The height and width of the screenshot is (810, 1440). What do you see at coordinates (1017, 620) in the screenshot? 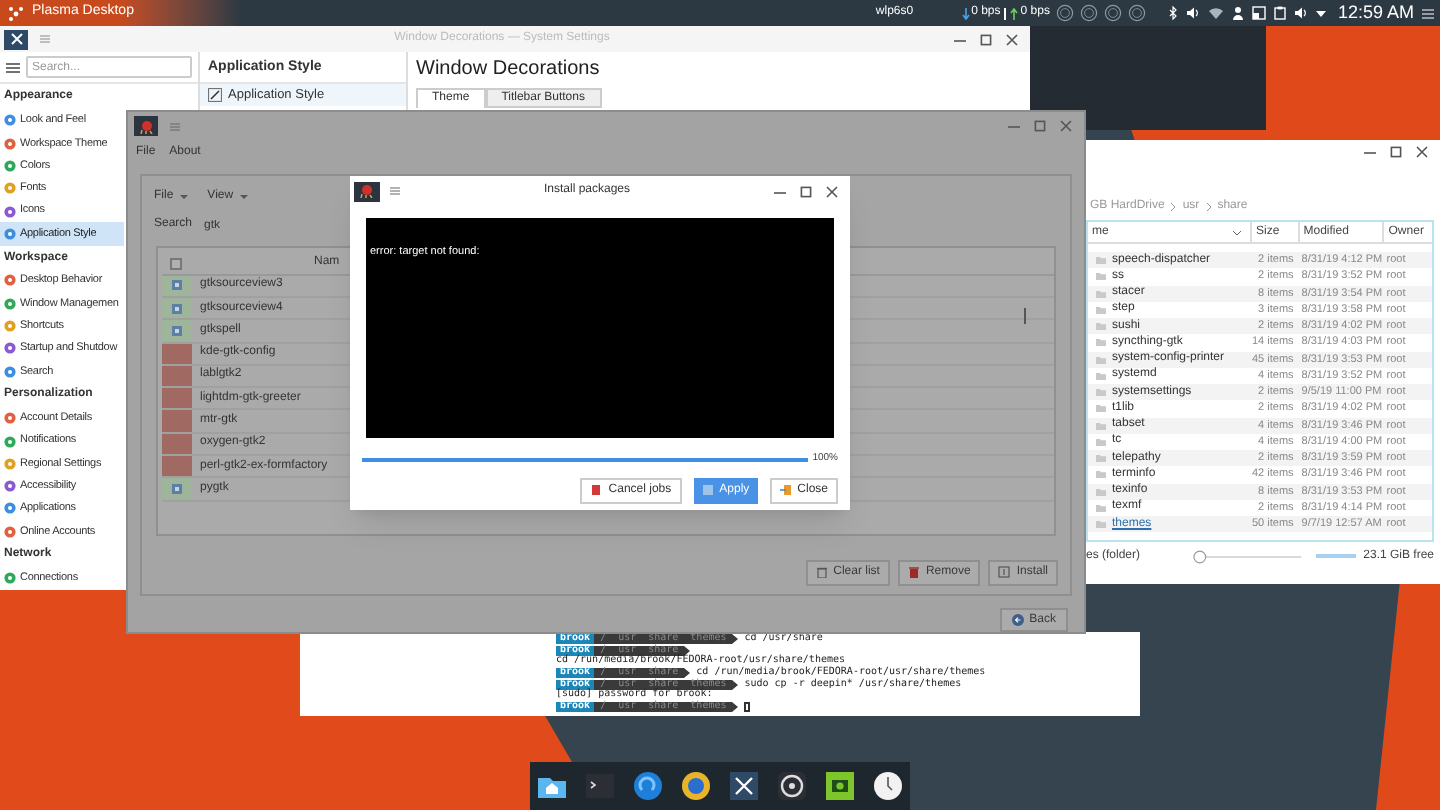
I see `back-arrow-icon` at bounding box center [1017, 620].